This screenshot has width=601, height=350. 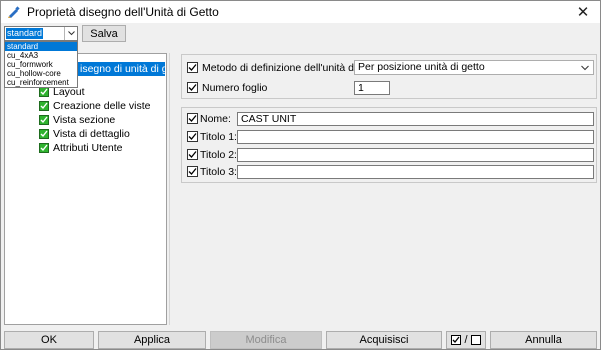 I want to click on name-input: CAST UNIT, so click(x=415, y=119).